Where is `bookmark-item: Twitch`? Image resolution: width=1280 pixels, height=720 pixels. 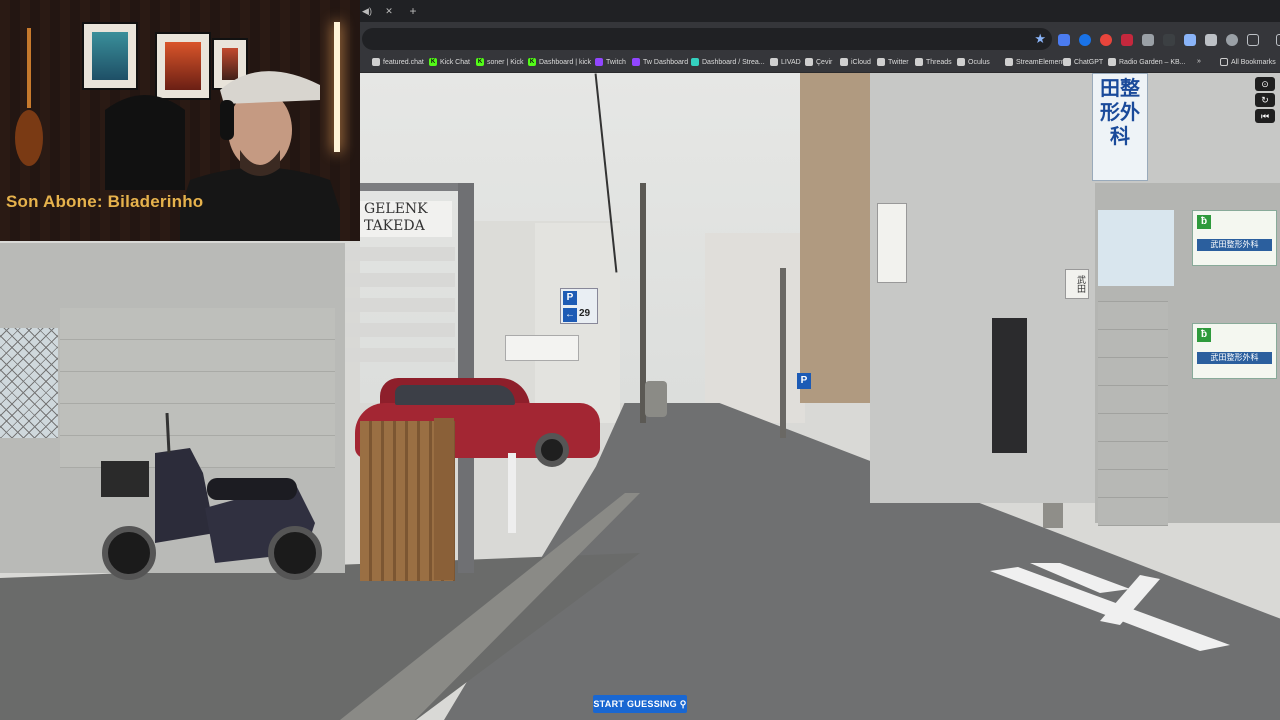
bookmark-item: Twitch is located at coordinates (610, 62).